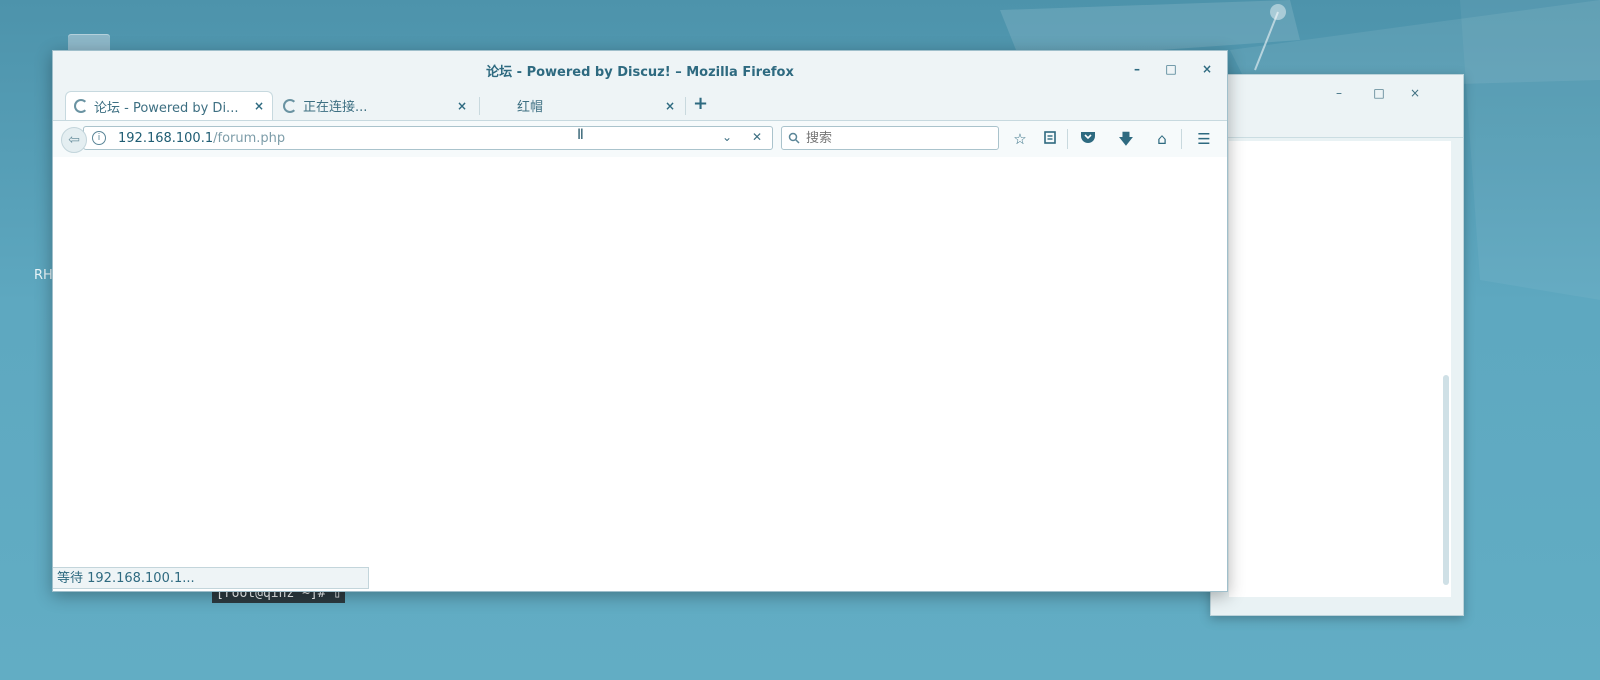 The width and height of the screenshot is (1600, 680). Describe the element at coordinates (1379, 93) in the screenshot. I see `background-maximize-button: □` at that location.